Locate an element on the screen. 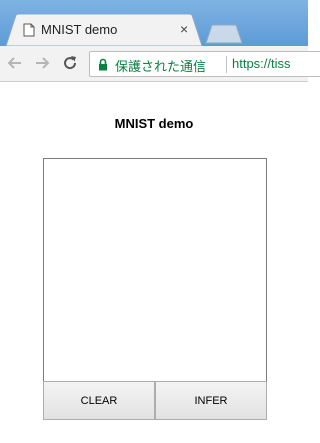 The image size is (320, 443). tab-title: MNIST demo is located at coordinates (79, 29).